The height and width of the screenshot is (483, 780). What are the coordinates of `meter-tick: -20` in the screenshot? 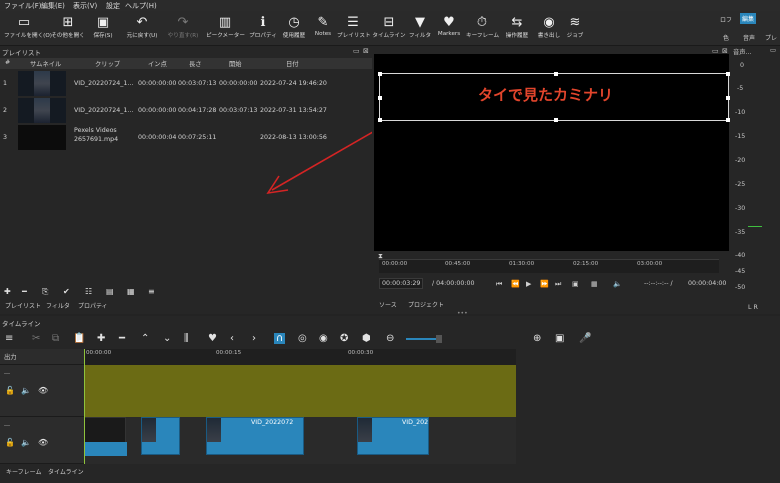 It's located at (740, 160).